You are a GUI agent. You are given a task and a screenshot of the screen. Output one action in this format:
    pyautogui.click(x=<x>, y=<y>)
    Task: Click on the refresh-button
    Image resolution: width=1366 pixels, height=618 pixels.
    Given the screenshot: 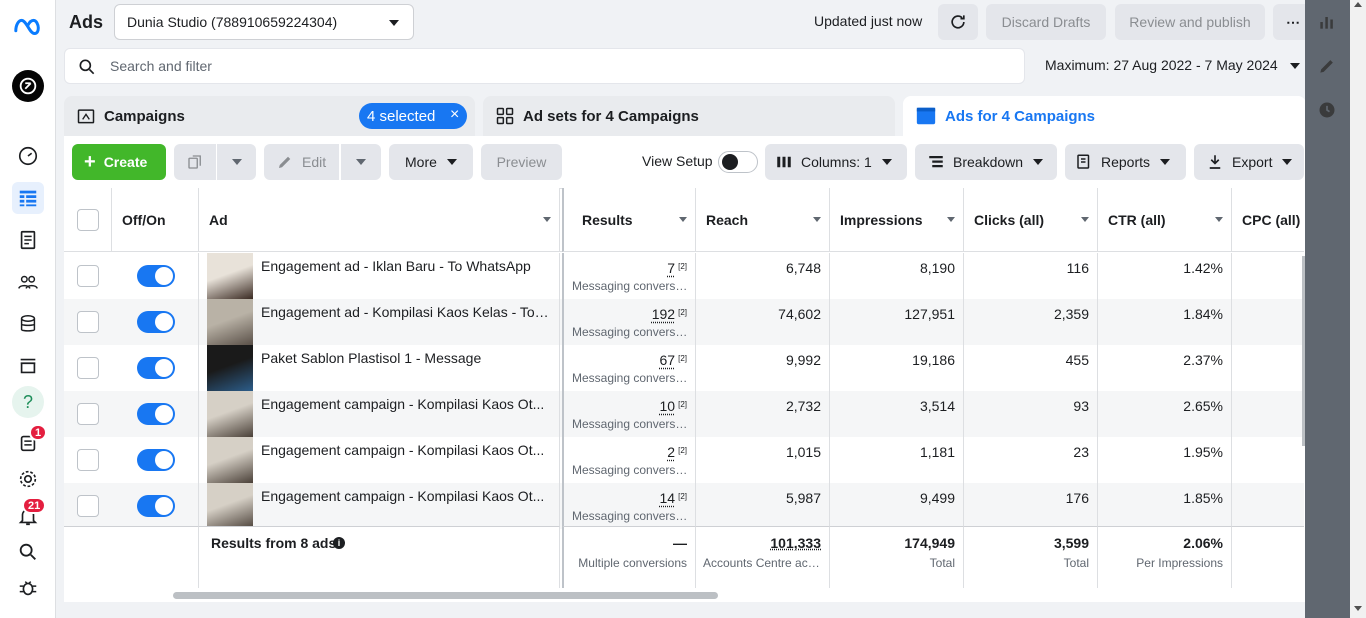 What is the action you would take?
    pyautogui.click(x=958, y=22)
    